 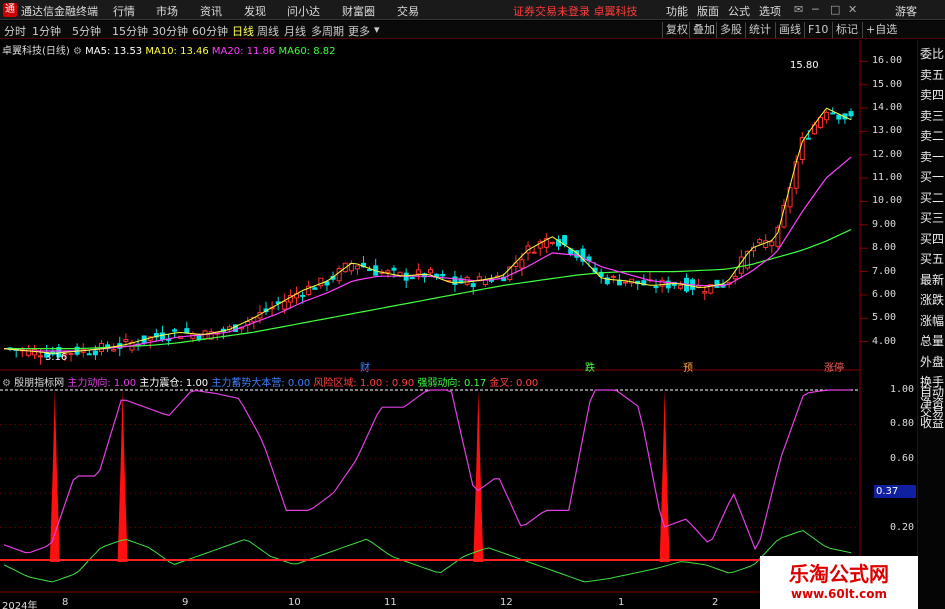 What do you see at coordinates (255, 11) in the screenshot?
I see `menu-discover: 发现` at bounding box center [255, 11].